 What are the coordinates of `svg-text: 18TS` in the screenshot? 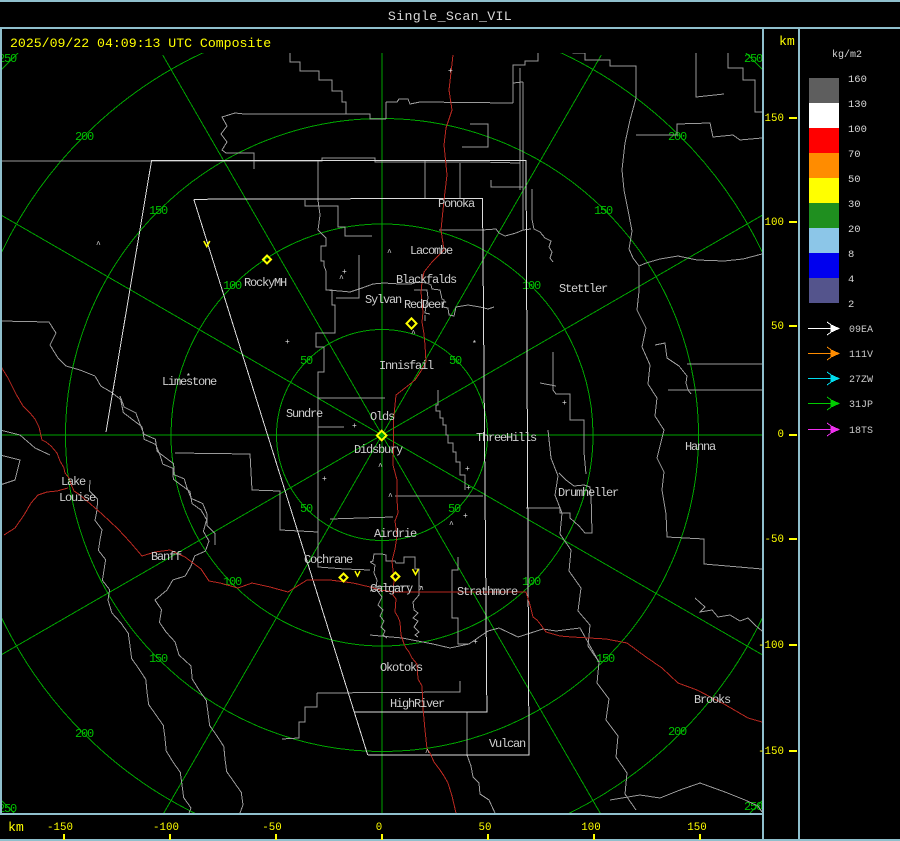 It's located at (861, 431).